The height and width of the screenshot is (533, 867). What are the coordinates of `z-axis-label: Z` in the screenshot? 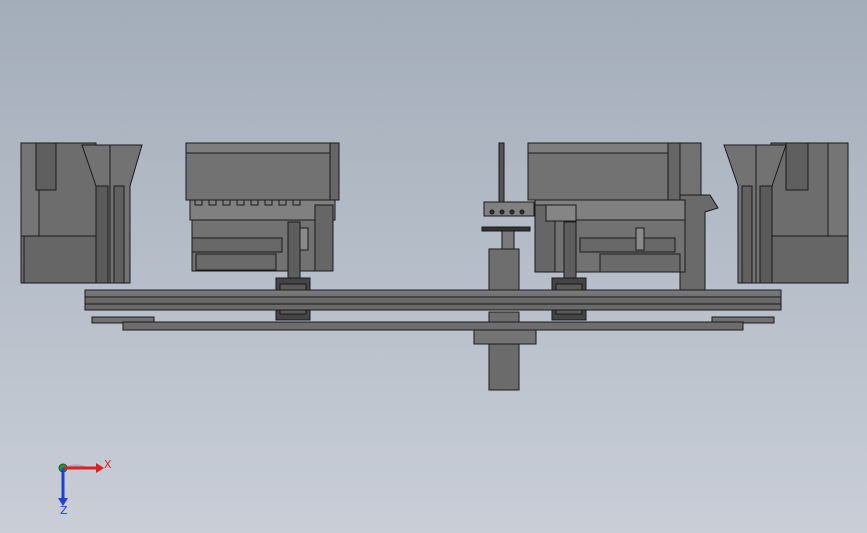 It's located at (64, 510).